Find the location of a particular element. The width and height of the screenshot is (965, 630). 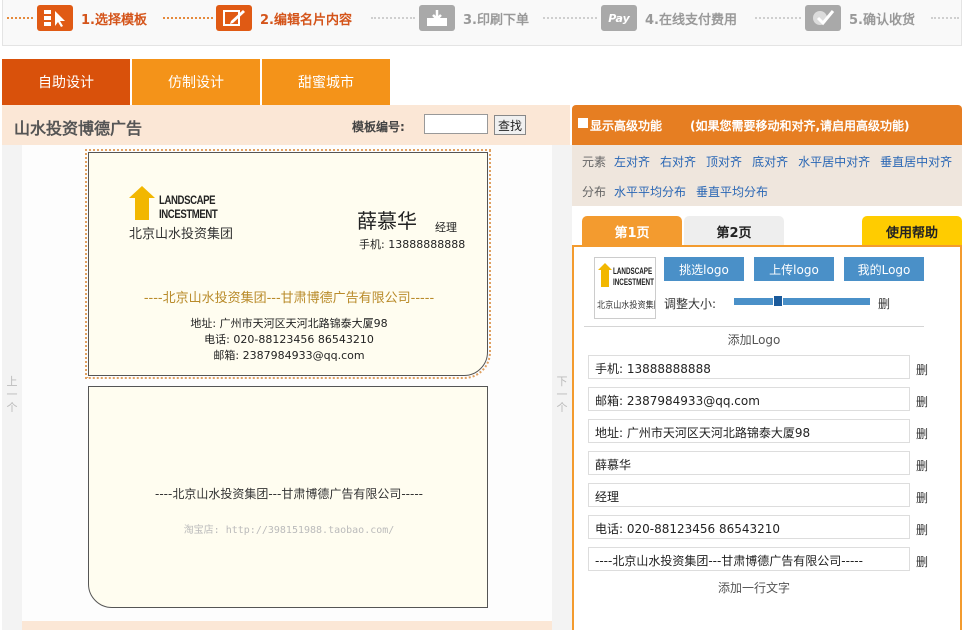

design-tabs: 自助设计 仿制设计 甜蜜城市 is located at coordinates (197, 82).